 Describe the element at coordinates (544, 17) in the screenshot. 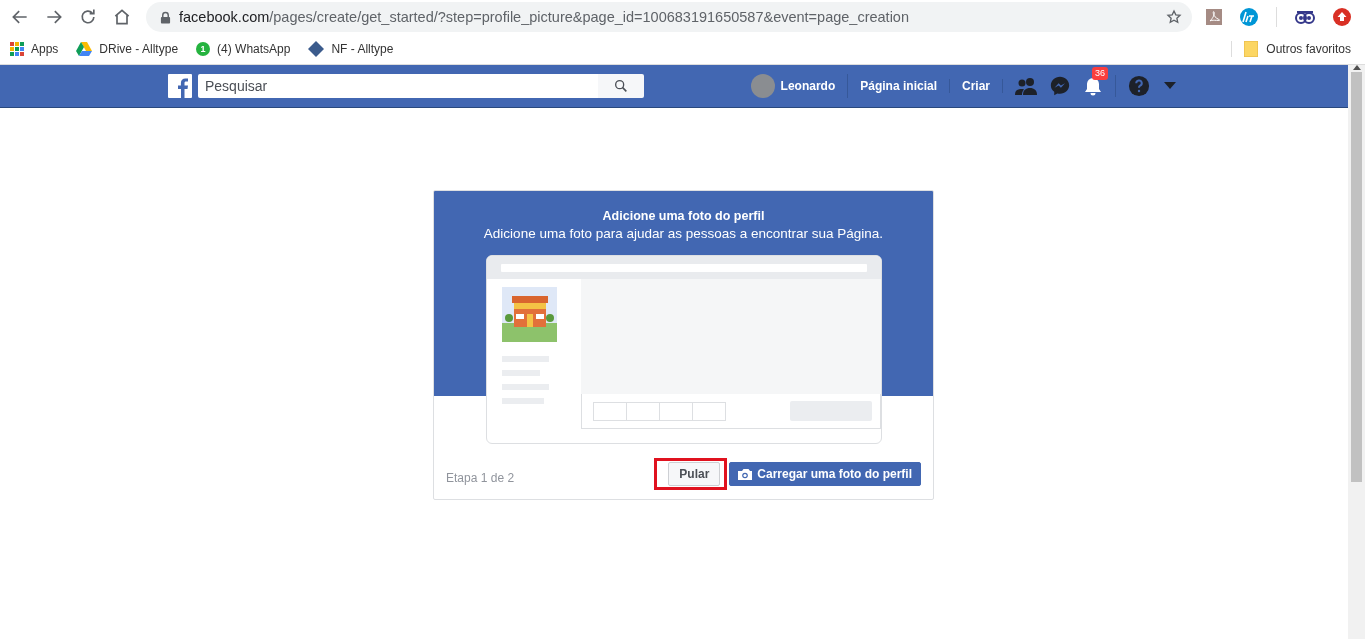

I see `url-text: facebook.com/pages/create/get_started/?step=profile_picture&page_id=100683191650587&event=page_creation` at that location.